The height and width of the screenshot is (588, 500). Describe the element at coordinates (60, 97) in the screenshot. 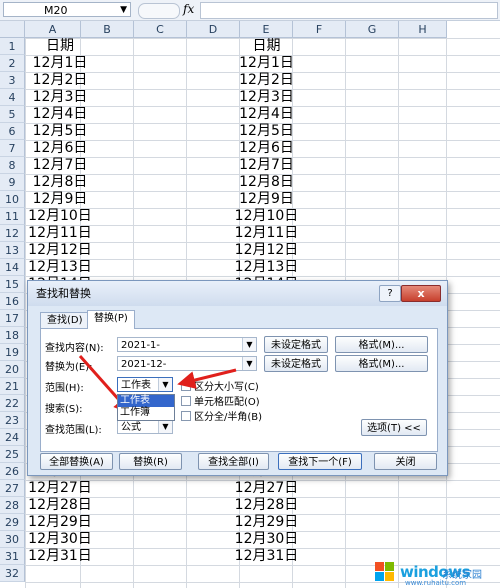

I see `cell-a: 12月3日` at that location.